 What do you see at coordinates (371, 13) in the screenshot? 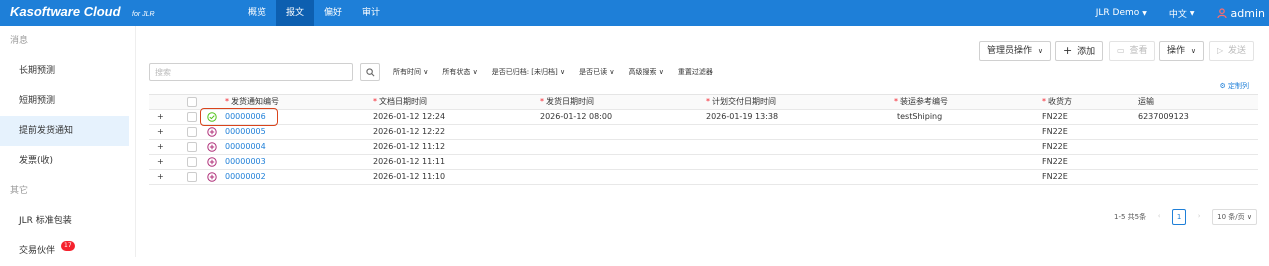
I see `nav-audit: 审计` at bounding box center [371, 13].